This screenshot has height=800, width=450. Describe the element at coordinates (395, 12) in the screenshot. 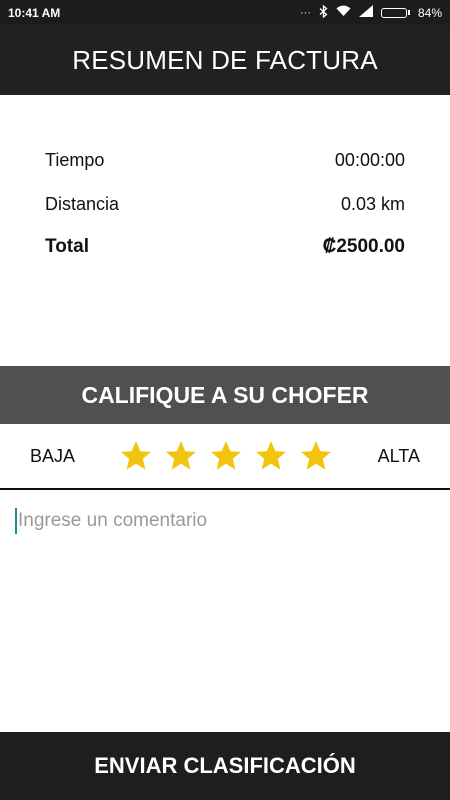

I see `battery-icon` at that location.